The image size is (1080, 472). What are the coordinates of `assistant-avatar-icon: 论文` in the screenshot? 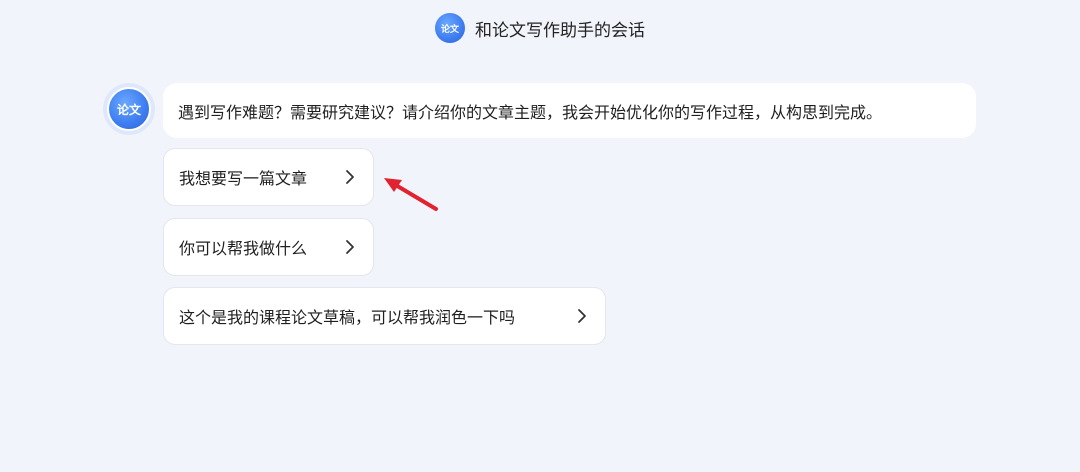 It's located at (129, 109).